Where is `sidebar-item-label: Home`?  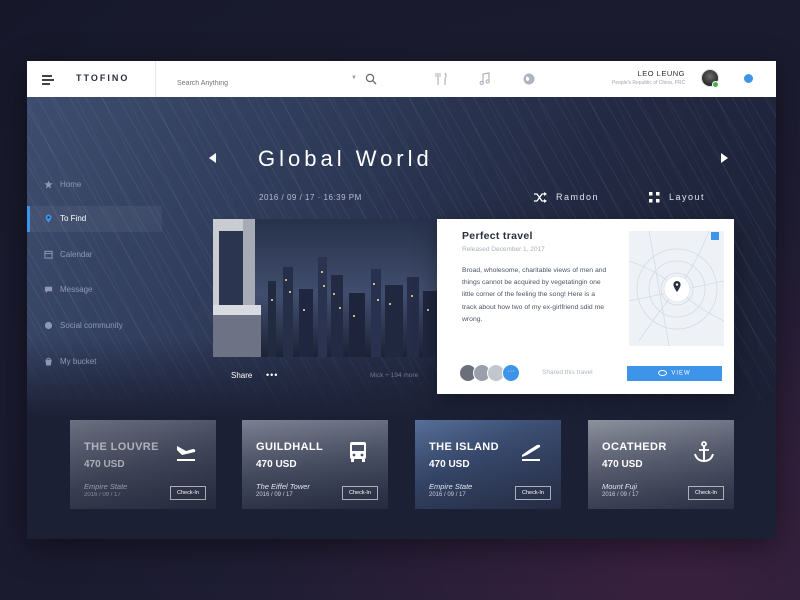 sidebar-item-label: Home is located at coordinates (71, 184).